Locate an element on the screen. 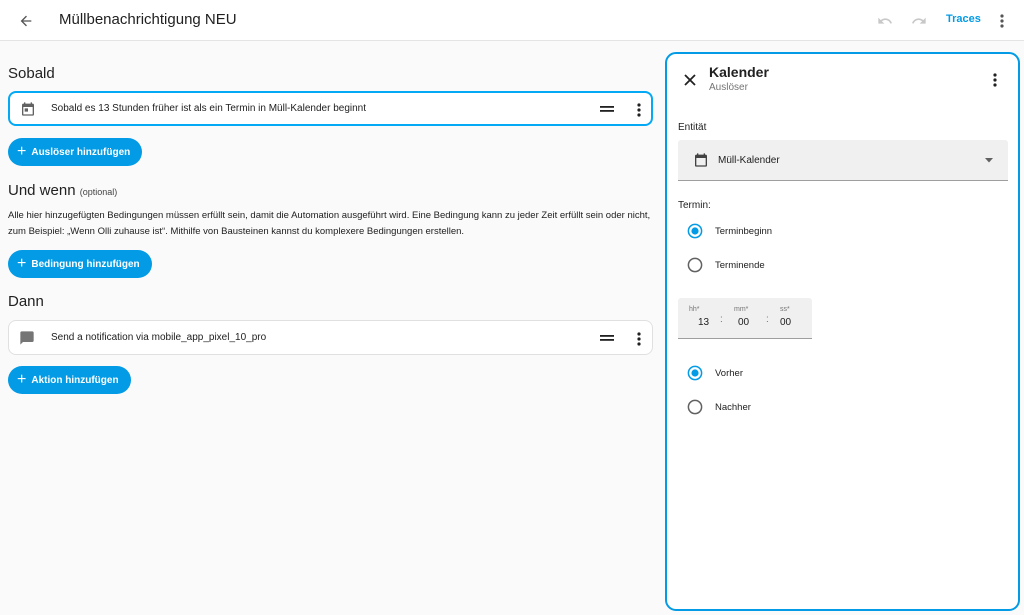 The width and height of the screenshot is (1024, 615). seconds-label: ss* is located at coordinates (785, 309).